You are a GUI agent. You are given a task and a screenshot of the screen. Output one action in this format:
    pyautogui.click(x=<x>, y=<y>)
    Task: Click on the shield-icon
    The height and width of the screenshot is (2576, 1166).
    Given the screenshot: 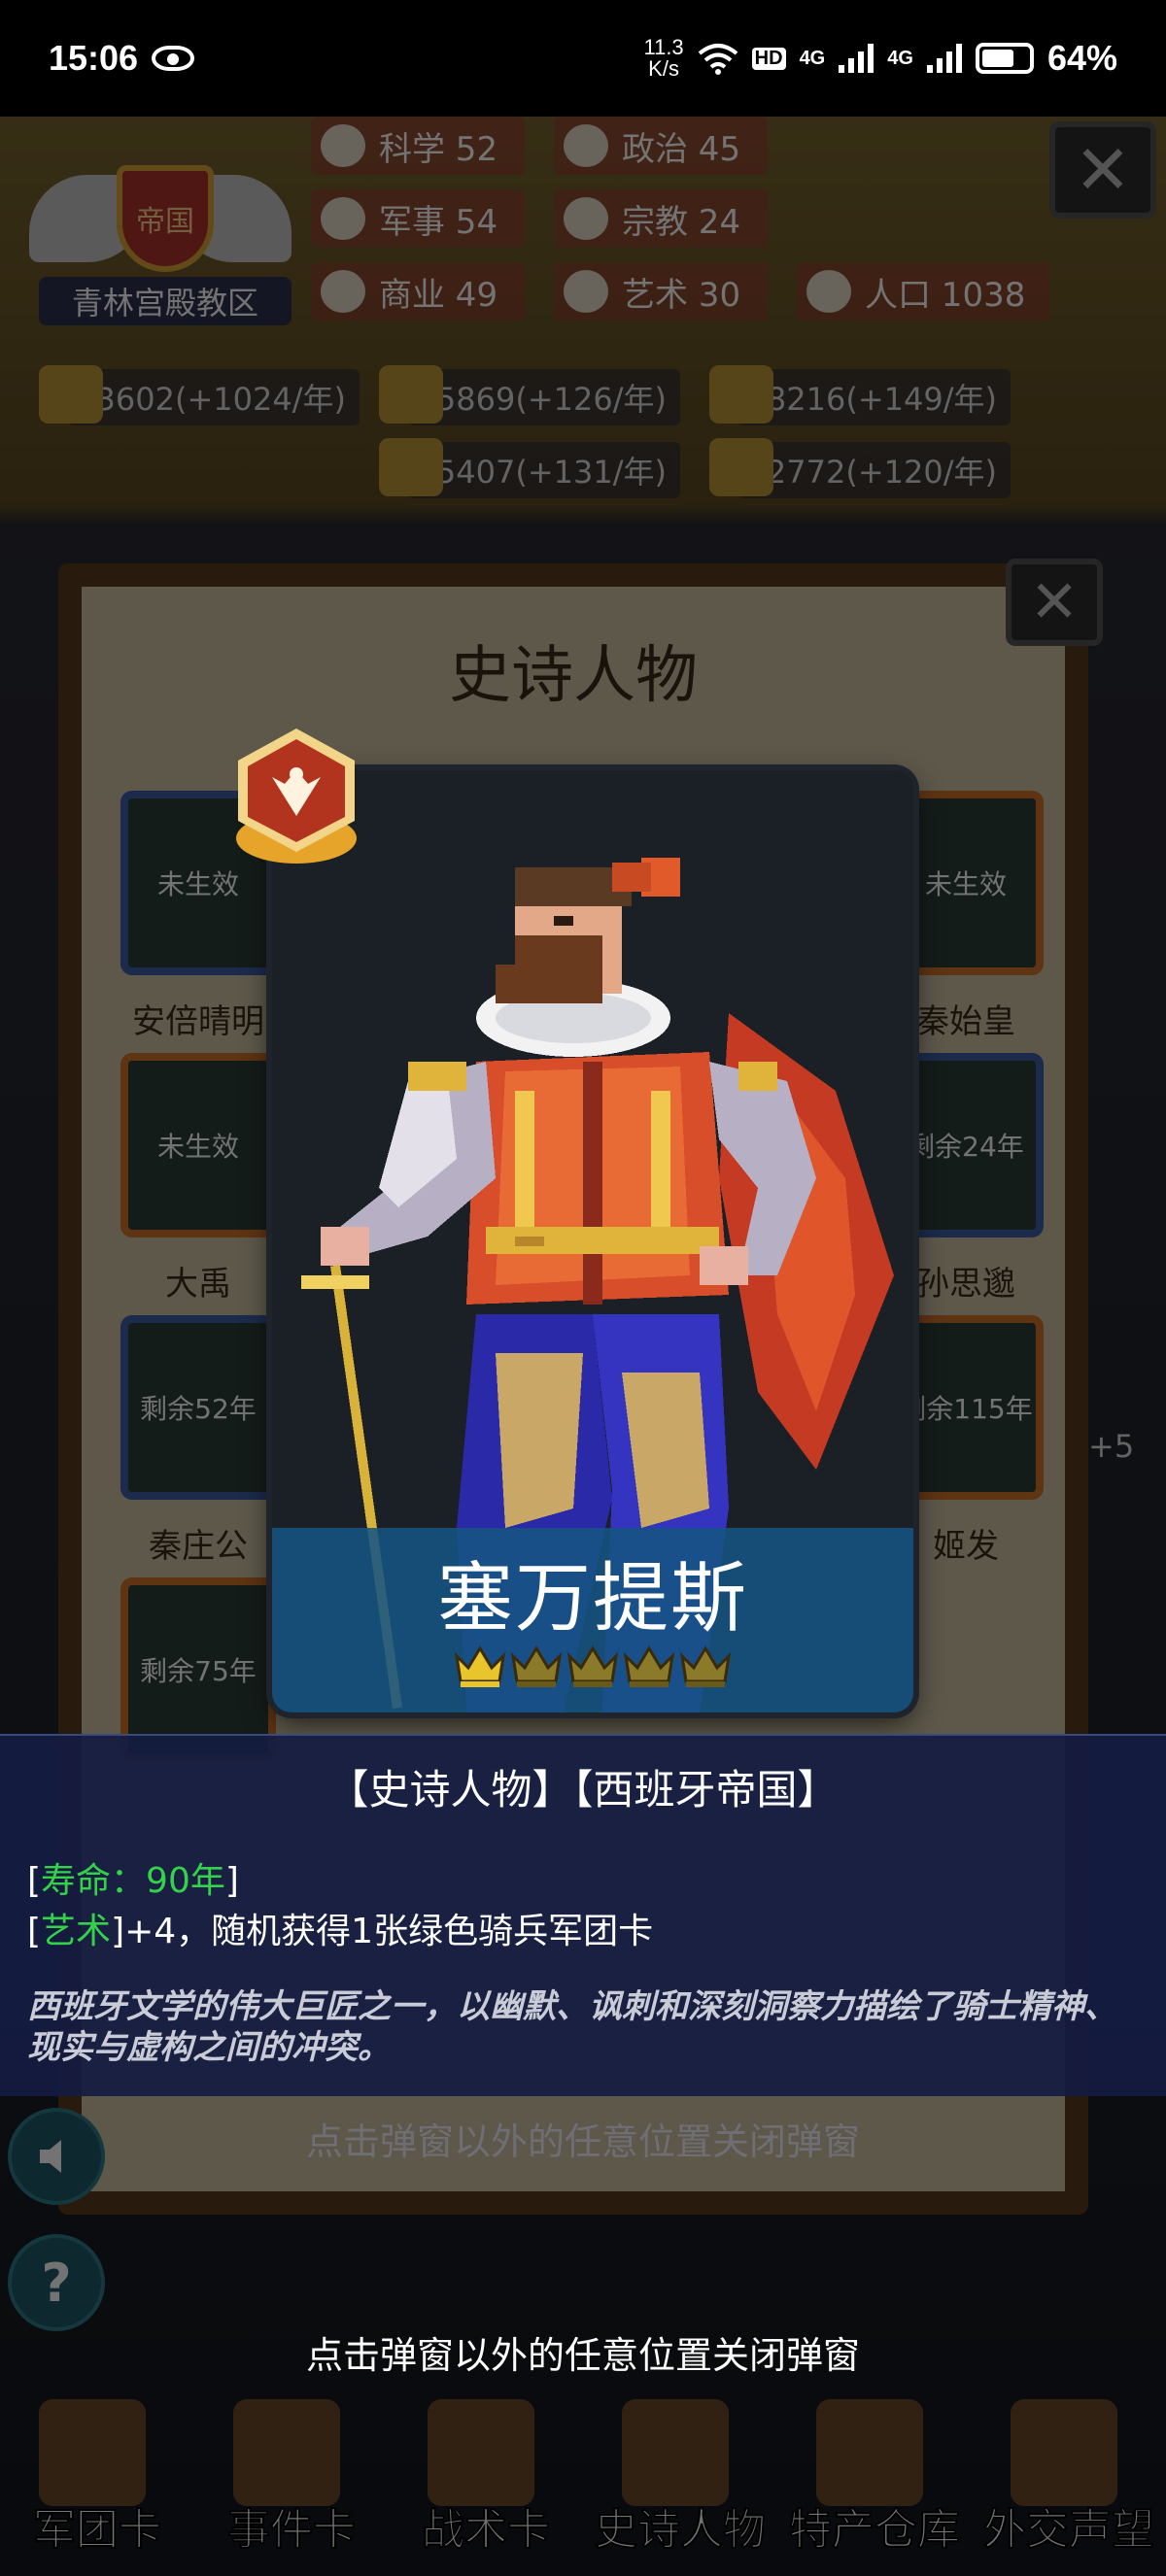 What is the action you would take?
    pyautogui.click(x=481, y=2452)
    